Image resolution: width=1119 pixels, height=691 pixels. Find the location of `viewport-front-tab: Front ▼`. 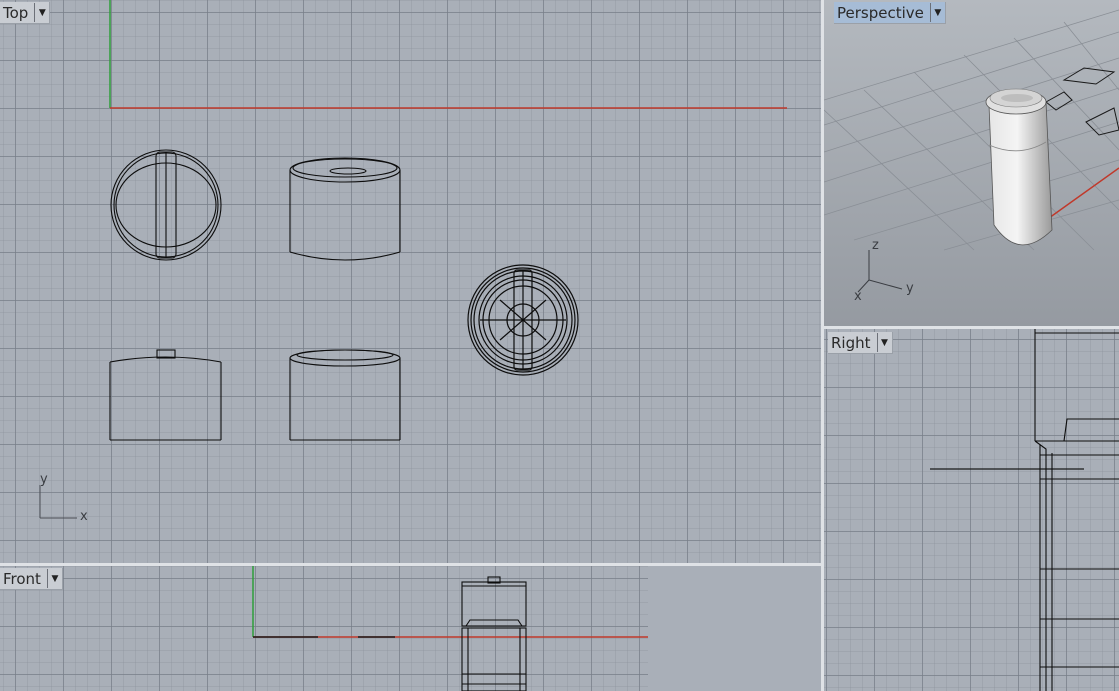

viewport-front-tab: Front ▼ is located at coordinates (31, 579).